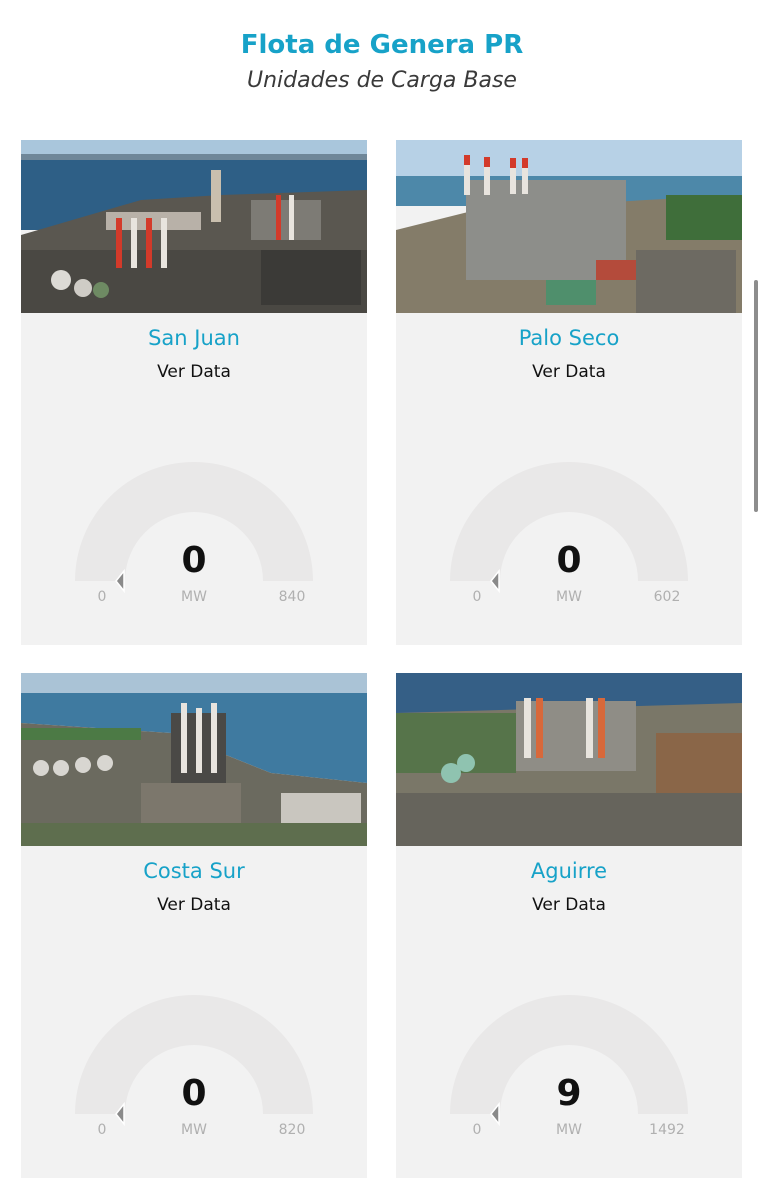 This screenshot has height=1200, width=764. I want to click on plant-name: San Juan, so click(194, 338).